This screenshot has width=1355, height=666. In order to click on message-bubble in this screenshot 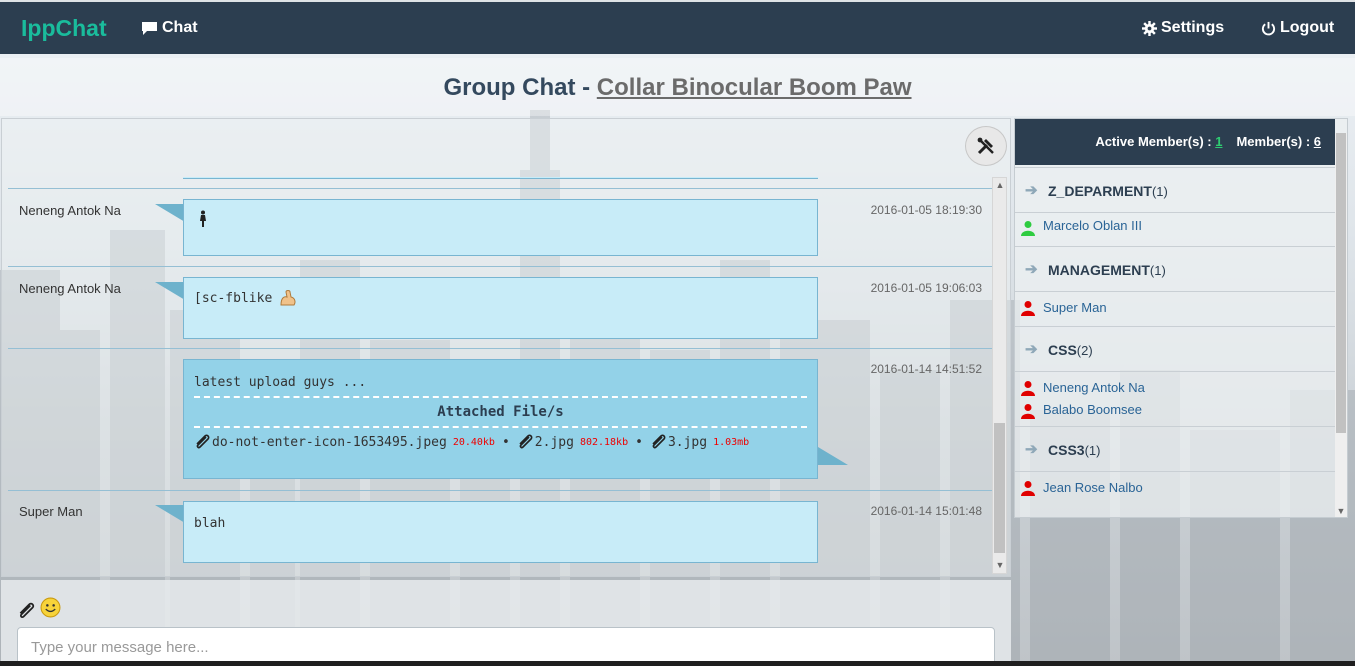, I will do `click(500, 227)`.